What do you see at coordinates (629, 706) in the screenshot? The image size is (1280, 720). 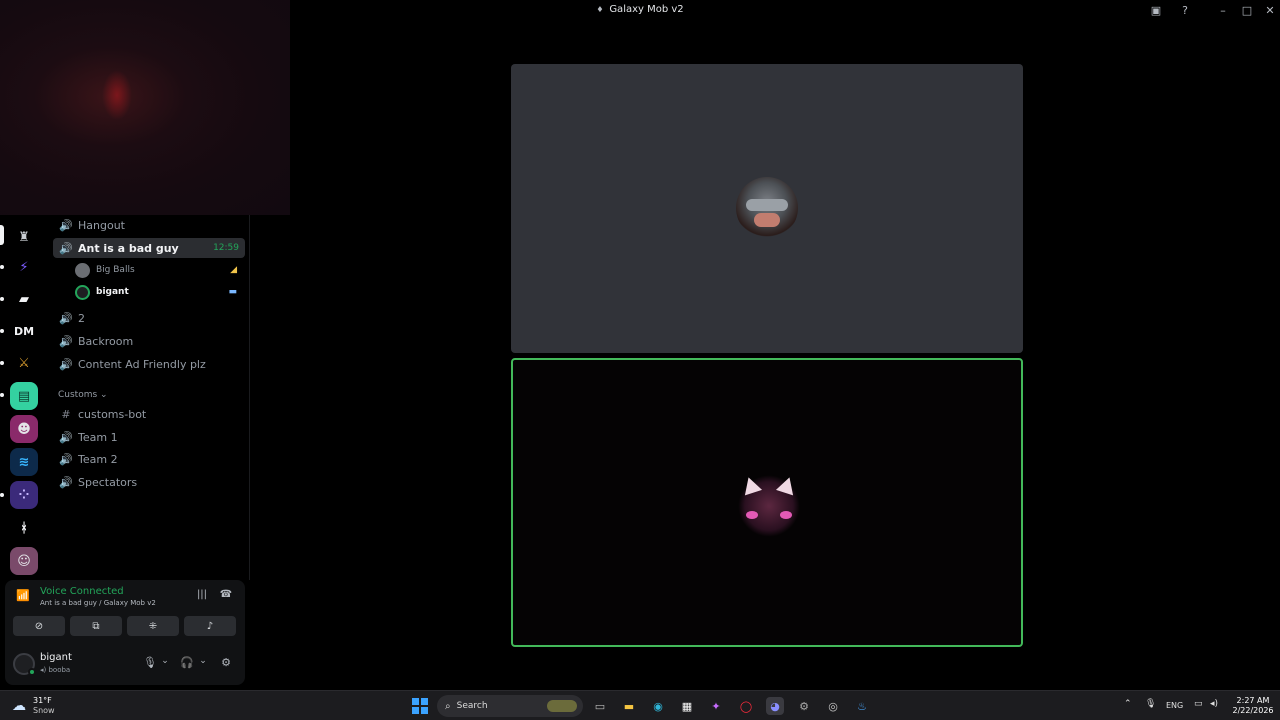 I see `file-explorer-icon: ▬` at bounding box center [629, 706].